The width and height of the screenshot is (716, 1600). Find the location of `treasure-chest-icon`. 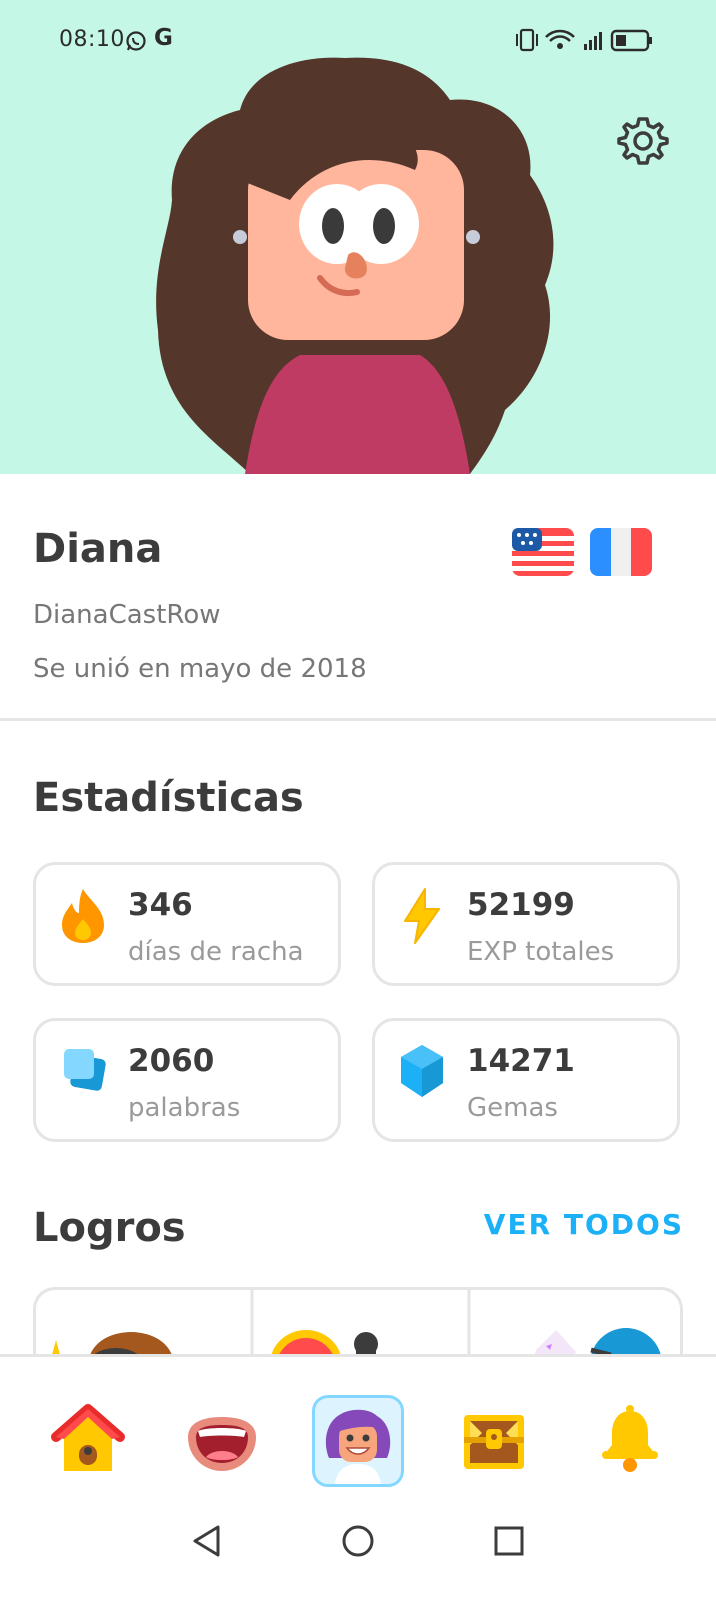

treasure-chest-icon is located at coordinates (494, 1441).